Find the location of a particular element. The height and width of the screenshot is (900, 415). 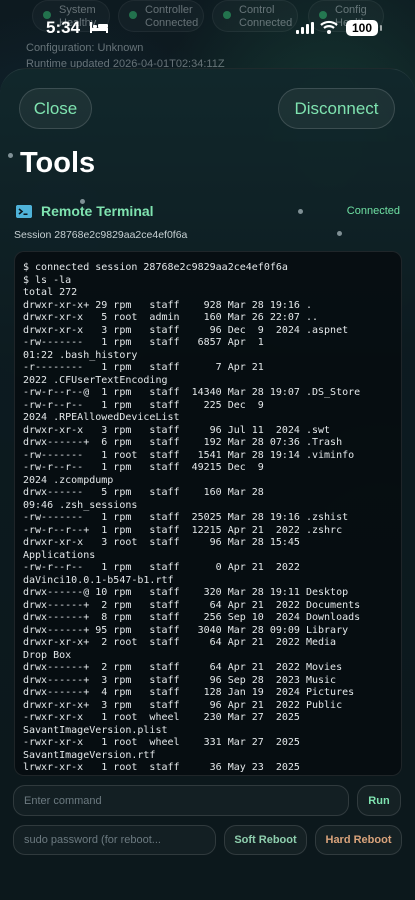

session-id: Session 28768e2c9829aa2ce4ef0f6a is located at coordinates (101, 235).